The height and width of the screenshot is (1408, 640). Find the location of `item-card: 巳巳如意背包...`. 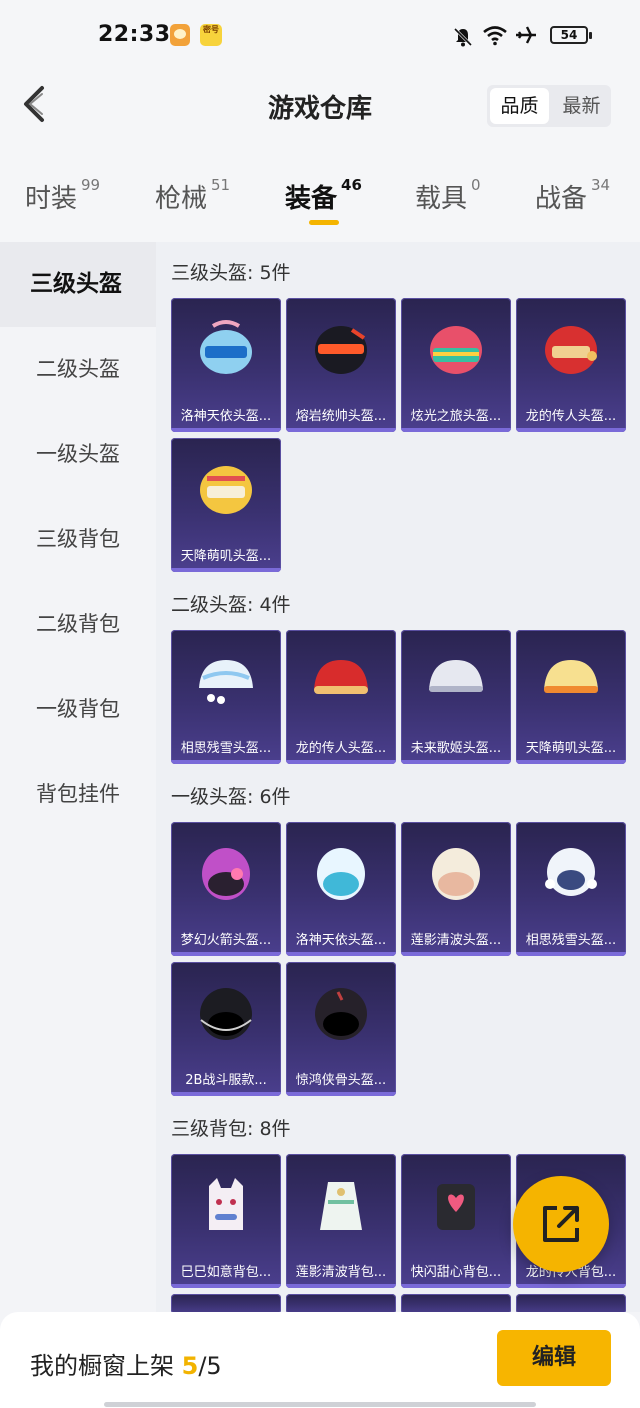

item-card: 巳巳如意背包... is located at coordinates (226, 1221).